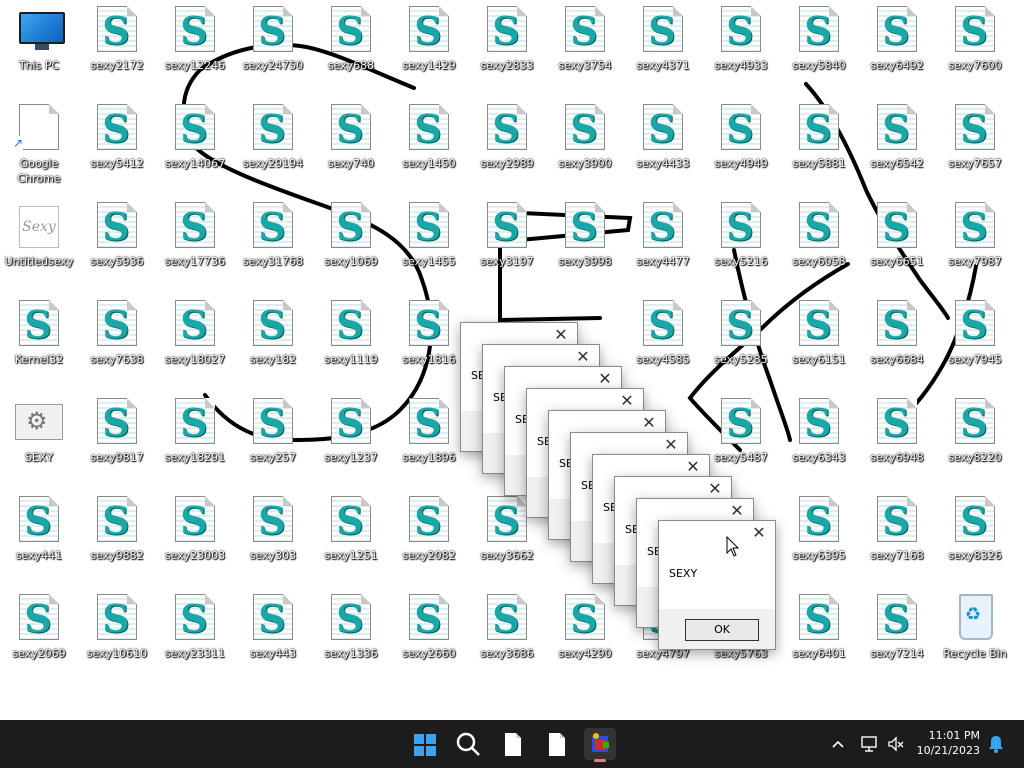 This screenshot has width=1024, height=768. I want to click on desktop-icon-sexy303: Ssexy303, so click(273, 538).